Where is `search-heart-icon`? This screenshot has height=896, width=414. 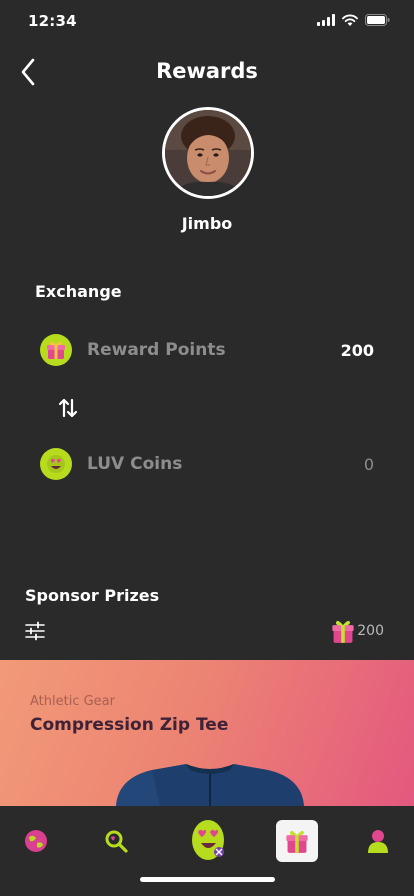
search-heart-icon is located at coordinates (116, 841).